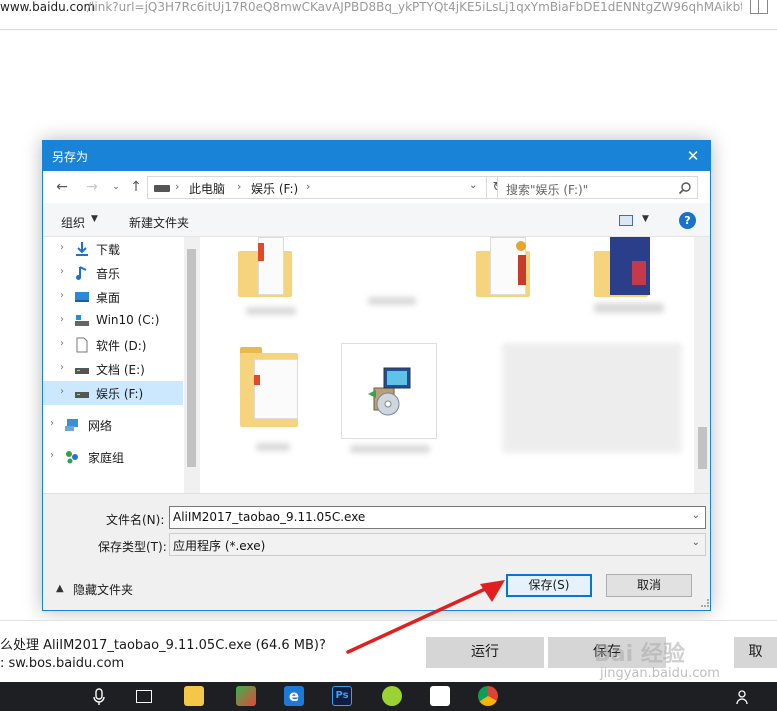  What do you see at coordinates (488, 696) in the screenshot?
I see `chrome-icon` at bounding box center [488, 696].